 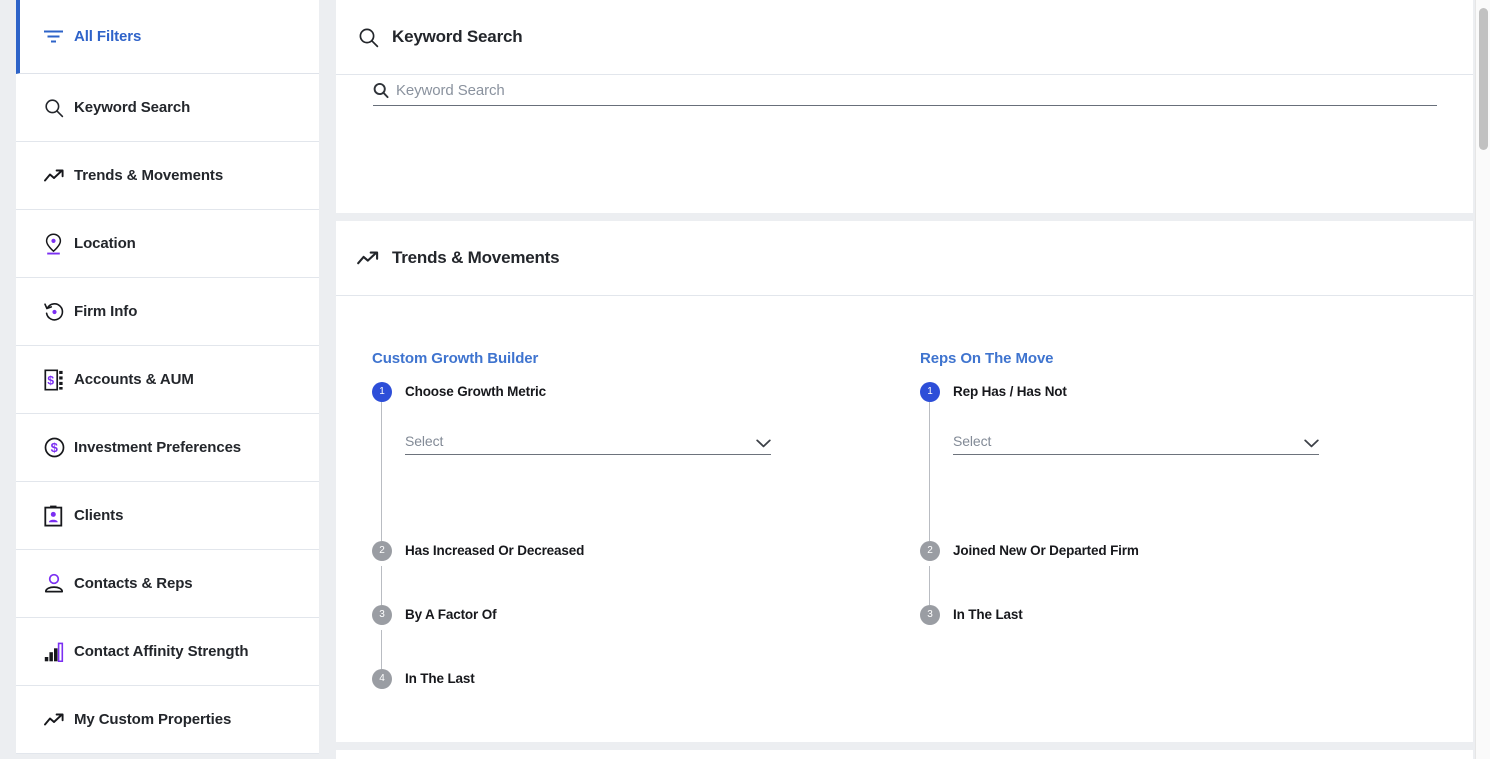 What do you see at coordinates (149, 175) in the screenshot?
I see `sidebar-item-label: Trends & Movements` at bounding box center [149, 175].